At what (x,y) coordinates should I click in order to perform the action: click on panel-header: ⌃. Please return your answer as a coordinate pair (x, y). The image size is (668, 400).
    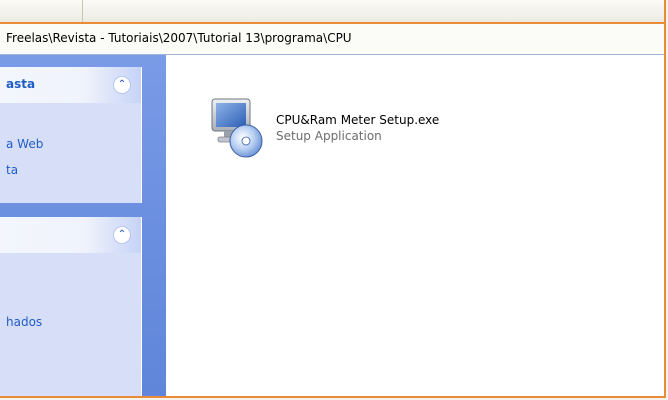
    Looking at the image, I should click on (70, 235).